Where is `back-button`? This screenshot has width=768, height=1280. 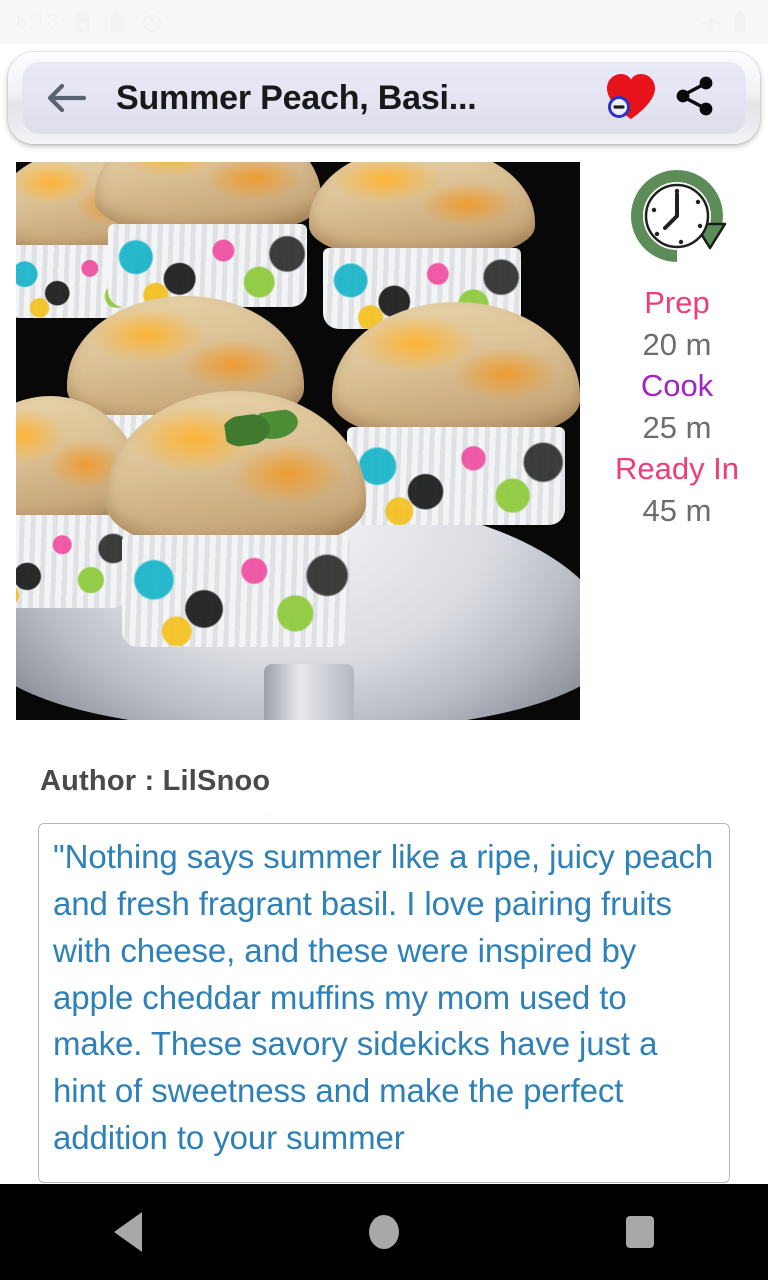 back-button is located at coordinates (67, 98).